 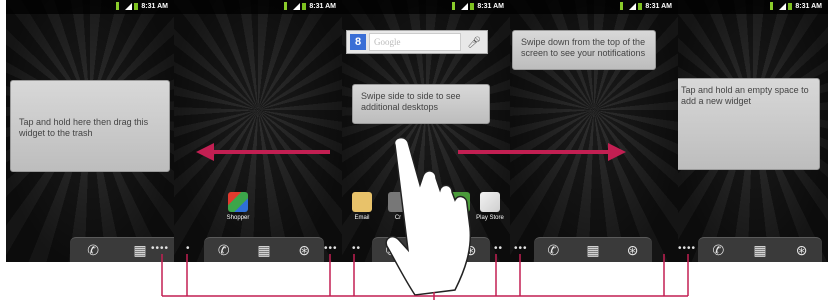 I want to click on swipe-left-arrow, so click(x=263, y=152).